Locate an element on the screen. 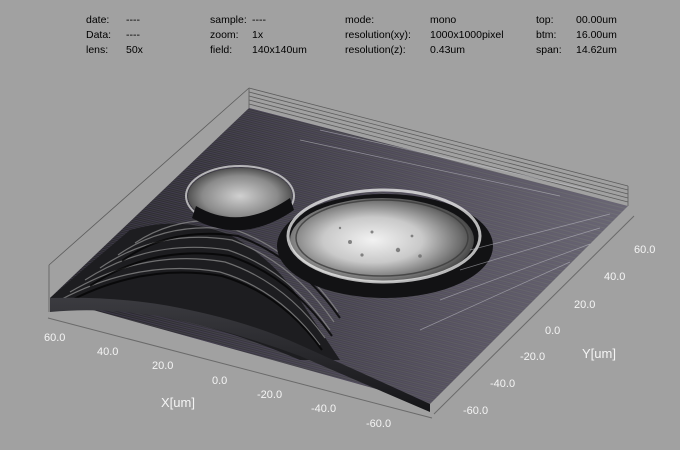  y-axis-title: Y[um] is located at coordinates (599, 353).